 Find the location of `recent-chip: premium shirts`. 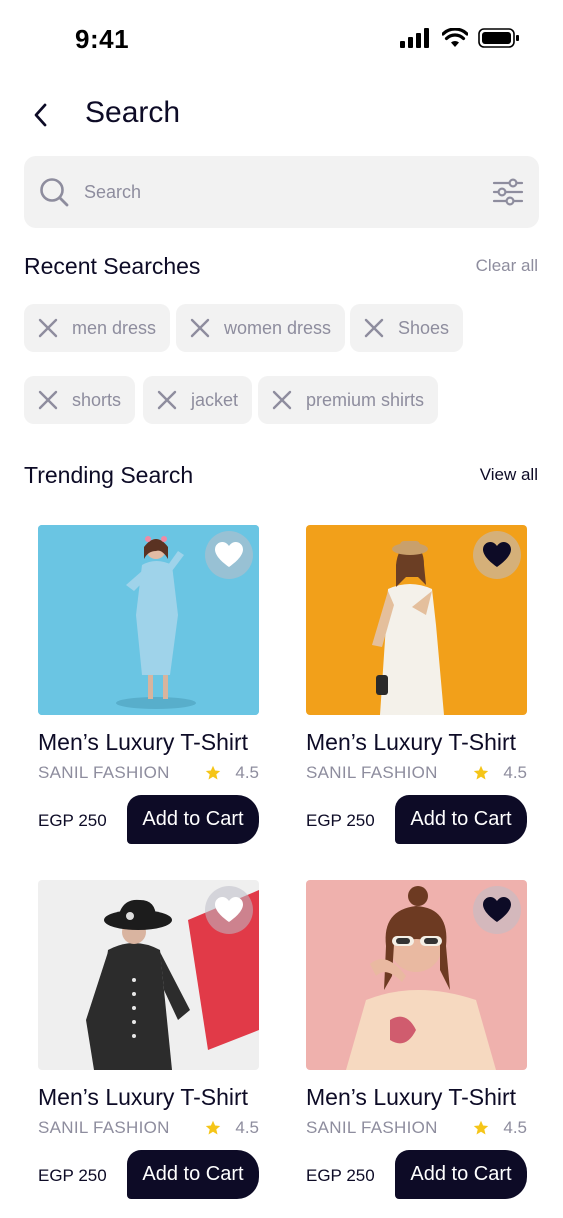

recent-chip: premium shirts is located at coordinates (348, 400).